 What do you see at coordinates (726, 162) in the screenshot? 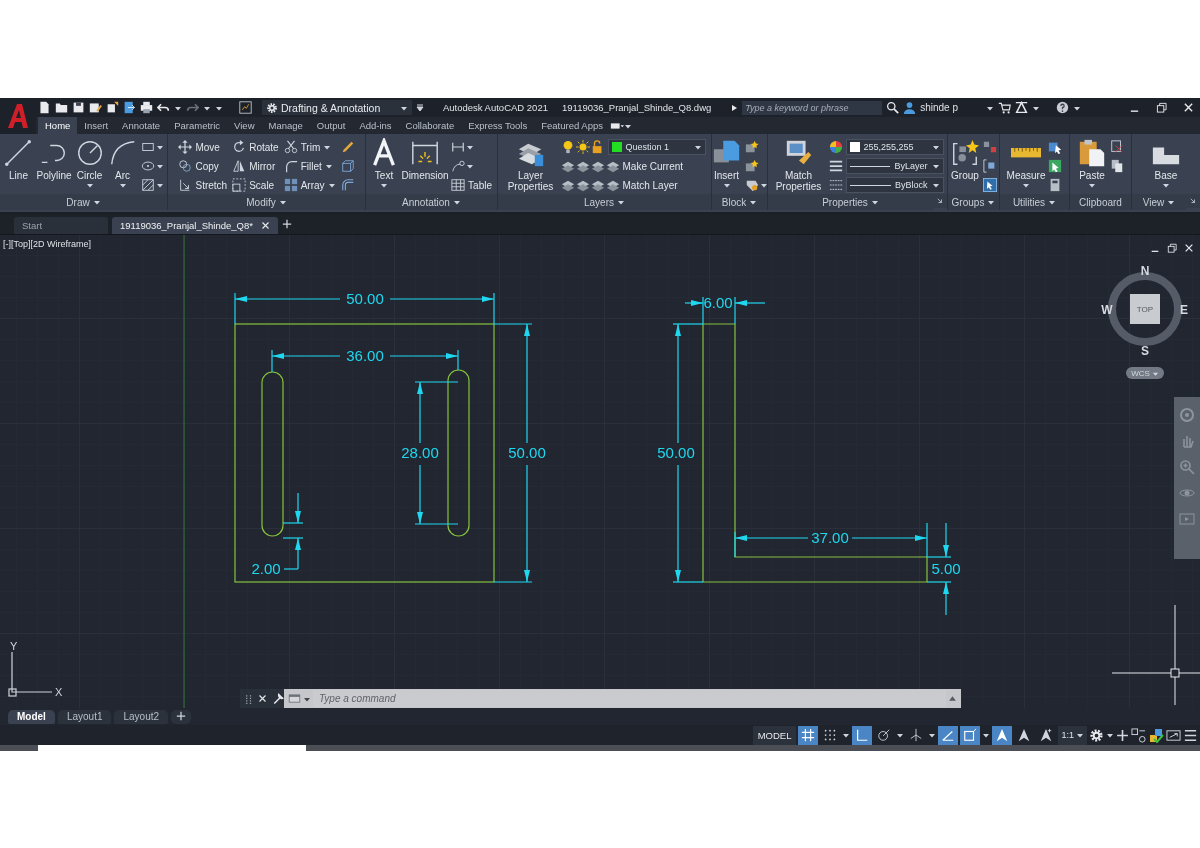
I see `tool-button: Insert` at bounding box center [726, 162].